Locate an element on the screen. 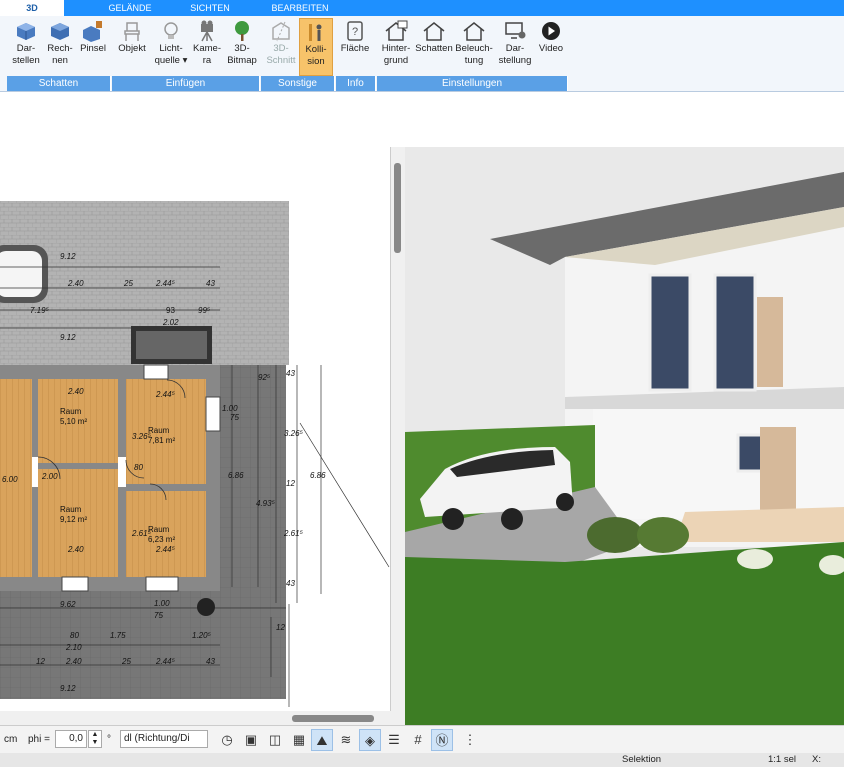 The width and height of the screenshot is (844, 767). rechnen-label-2: nen is located at coordinates (60, 60).